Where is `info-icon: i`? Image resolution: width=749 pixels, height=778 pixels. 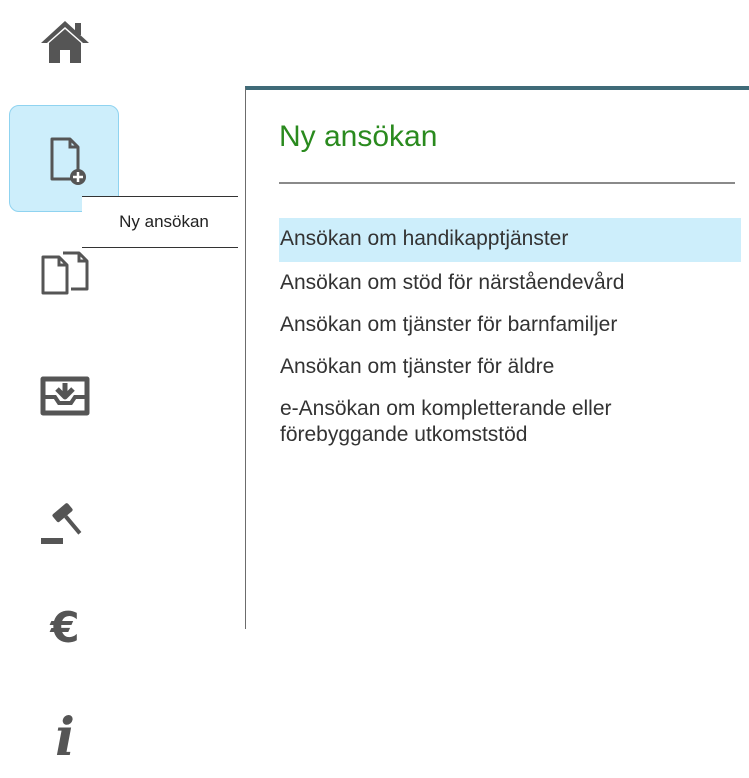
info-icon: i is located at coordinates (65, 735).